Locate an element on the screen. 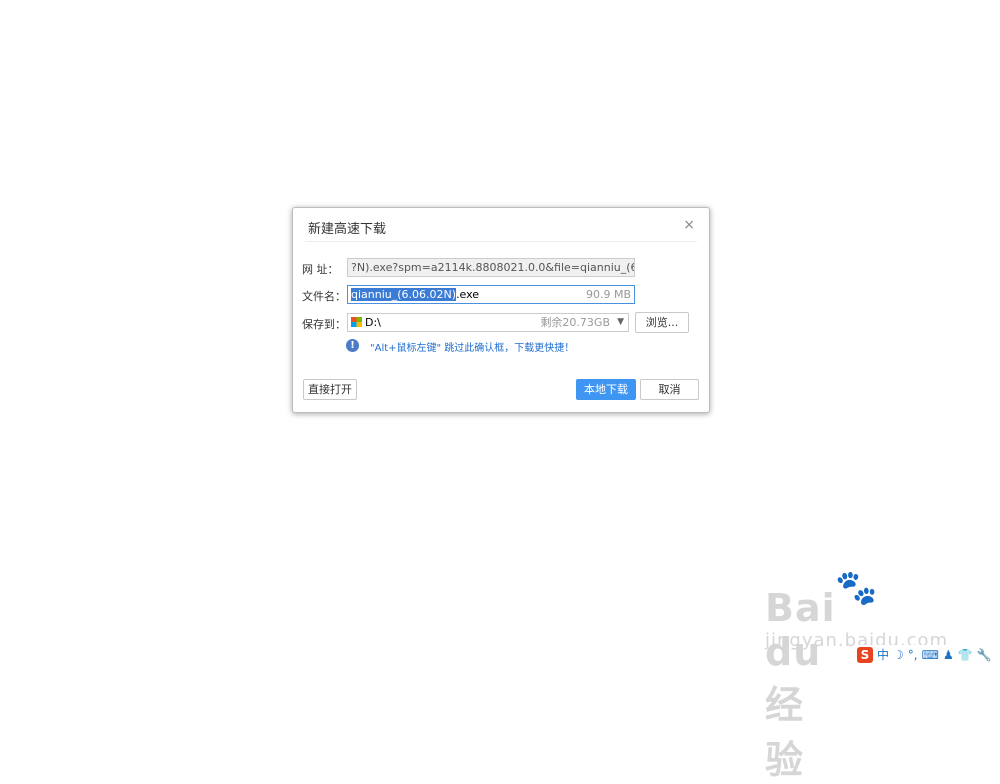 The image size is (1000, 784). shortcut-tip: "Alt+鼠标左键" 跳过此确认框，下载更快捷！ is located at coordinates (472, 348).